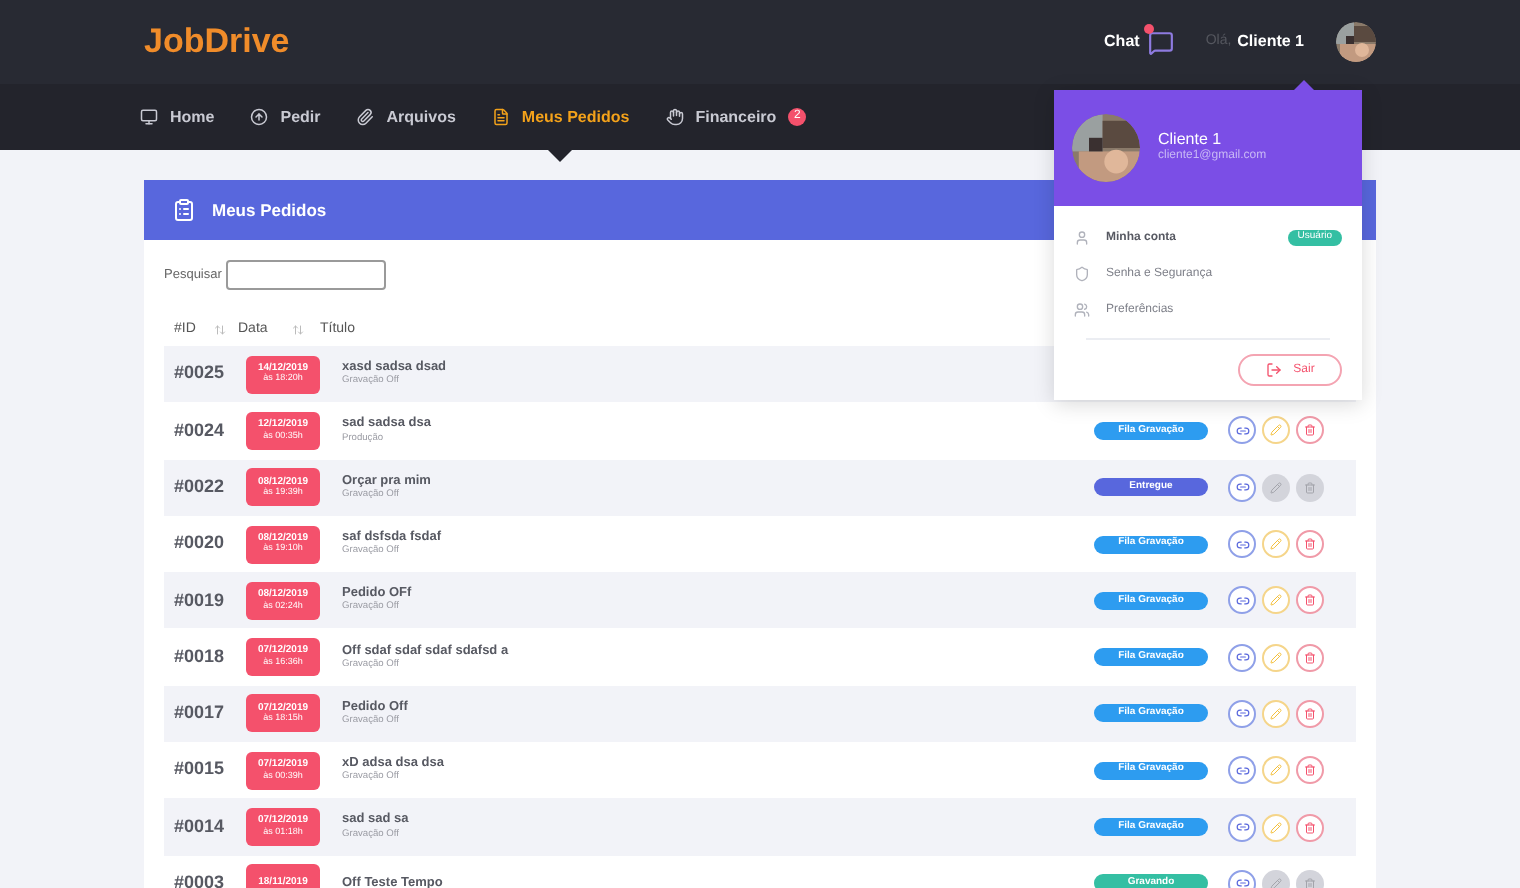 This screenshot has height=888, width=1520. What do you see at coordinates (1082, 274) in the screenshot?
I see `shield-icon` at bounding box center [1082, 274].